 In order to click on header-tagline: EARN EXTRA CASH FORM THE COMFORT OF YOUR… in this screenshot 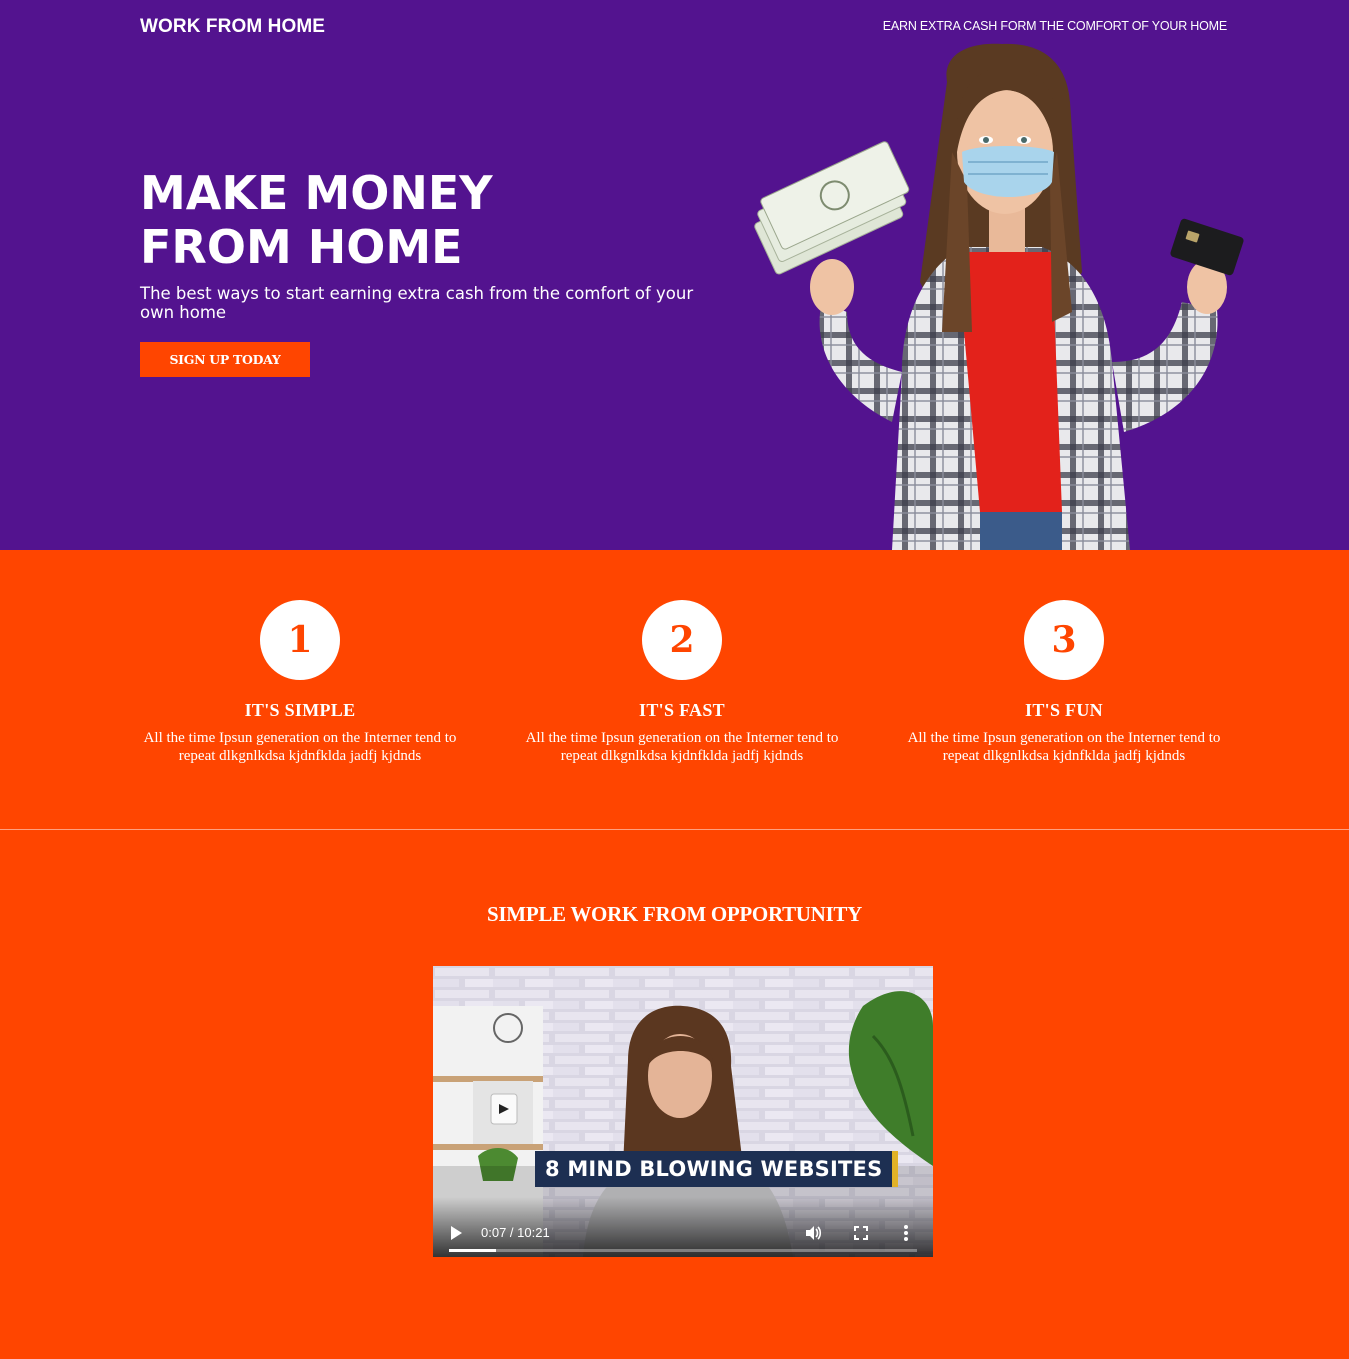, I will do `click(1054, 26)`.